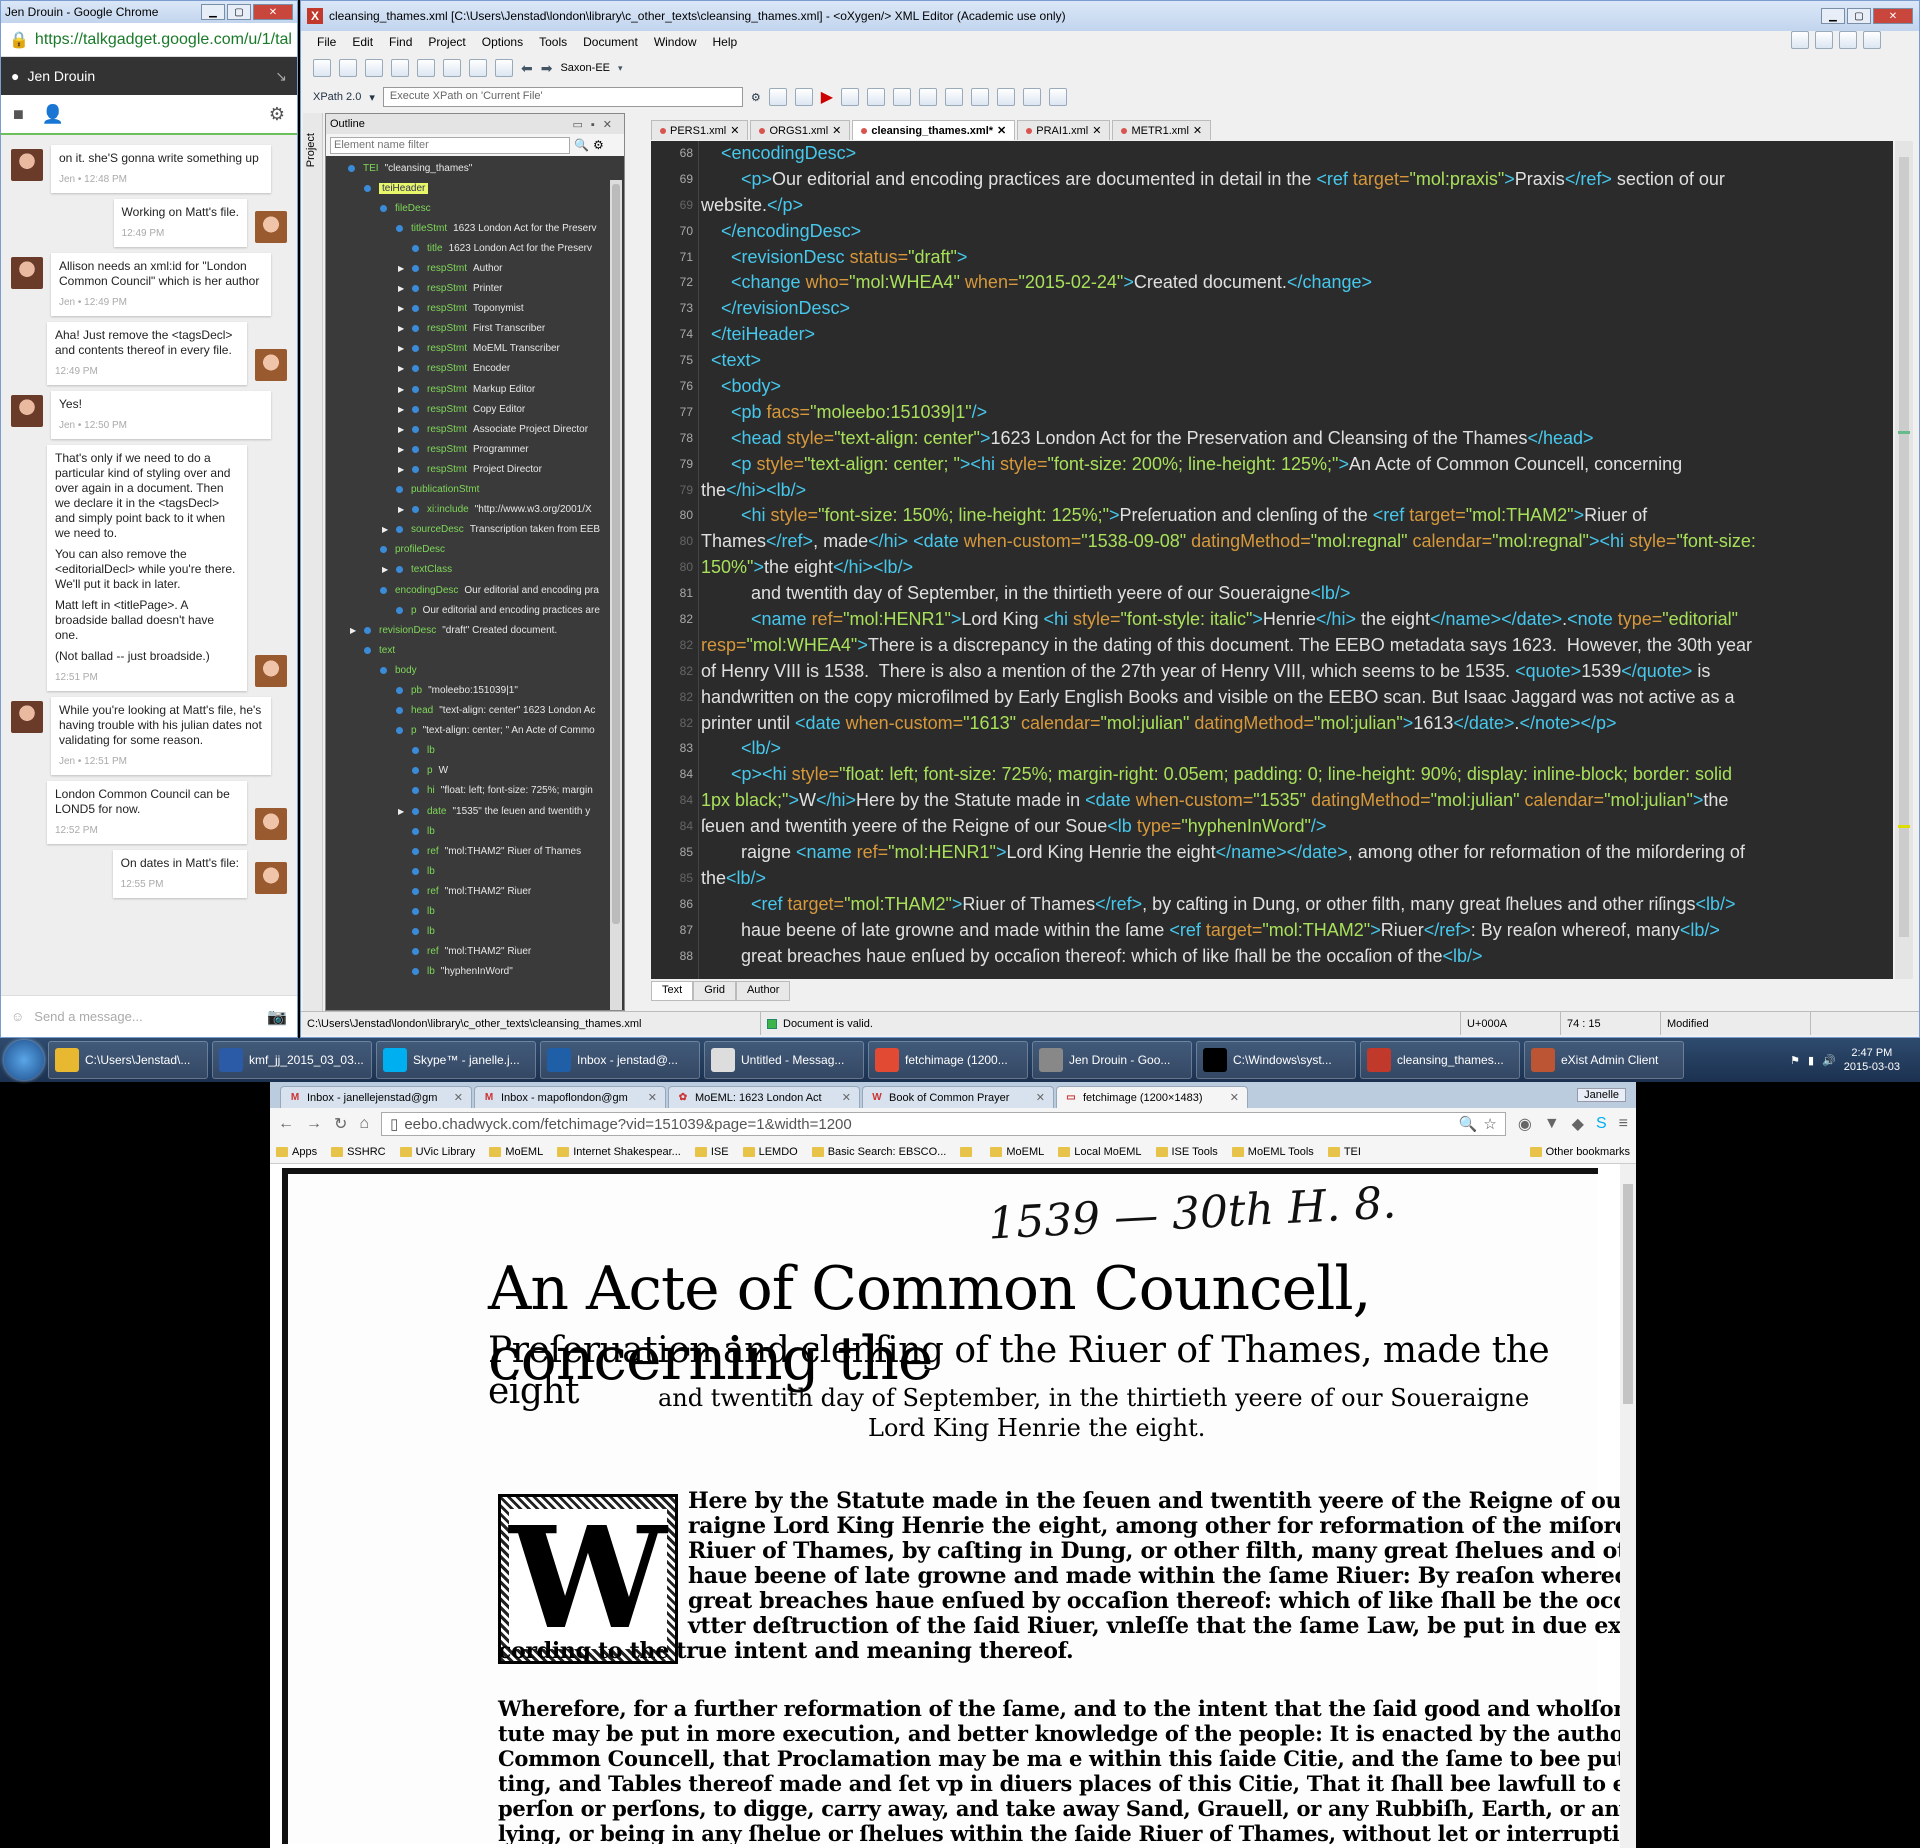  I want to click on outline-node: ▶ respStmt Project Director, so click(467, 469).